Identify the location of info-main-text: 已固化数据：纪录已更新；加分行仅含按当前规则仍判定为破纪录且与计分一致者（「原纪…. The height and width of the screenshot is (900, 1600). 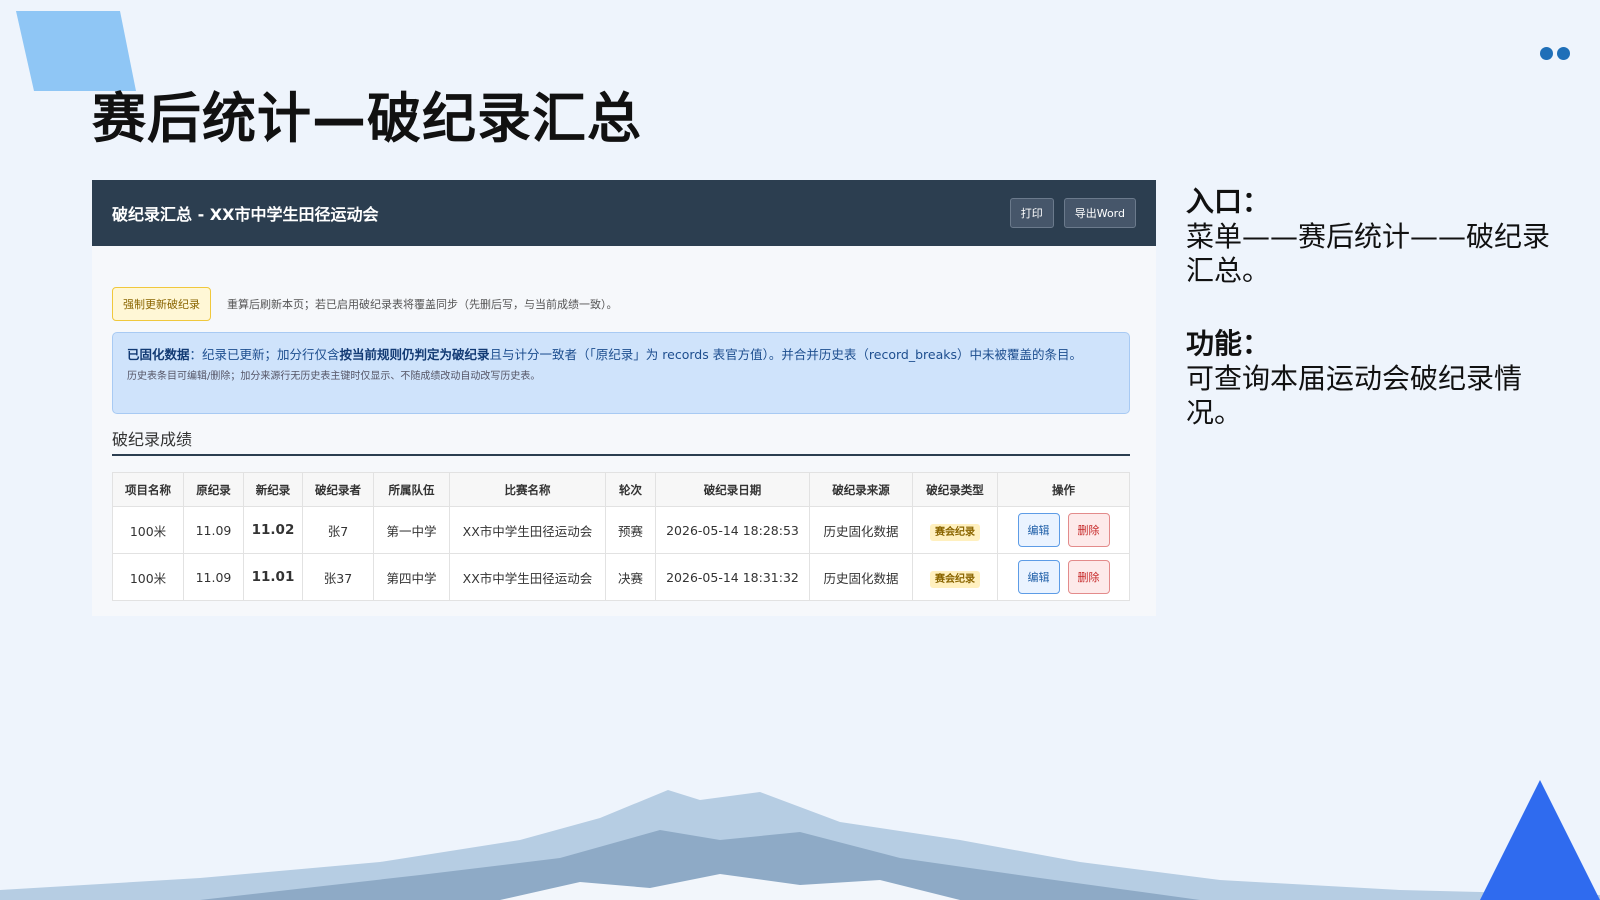
(605, 354).